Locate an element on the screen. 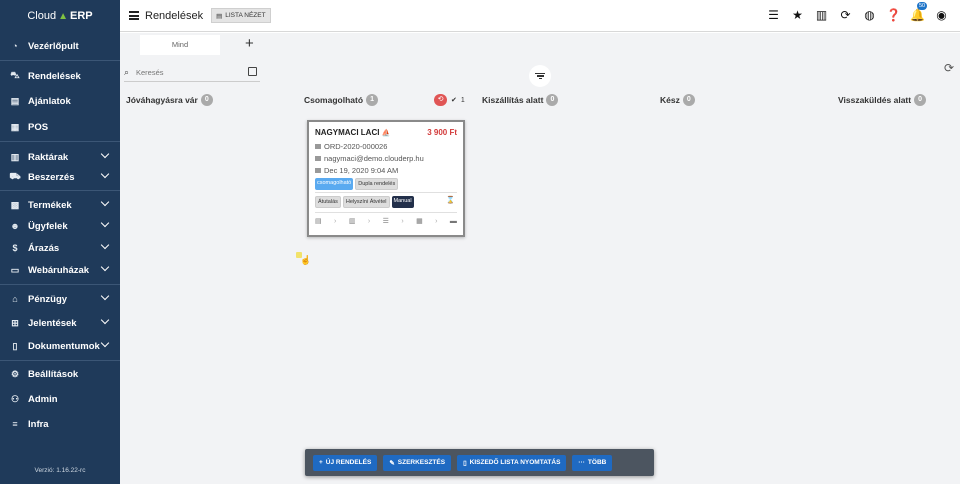 The width and height of the screenshot is (960, 484). payment-tag: Átutalás is located at coordinates (328, 202).